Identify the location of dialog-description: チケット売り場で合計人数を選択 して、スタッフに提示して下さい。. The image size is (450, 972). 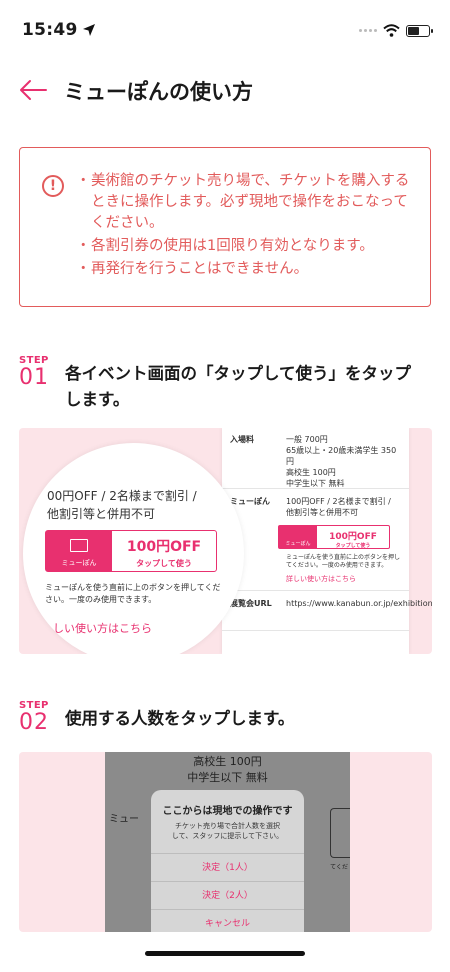
(227, 831).